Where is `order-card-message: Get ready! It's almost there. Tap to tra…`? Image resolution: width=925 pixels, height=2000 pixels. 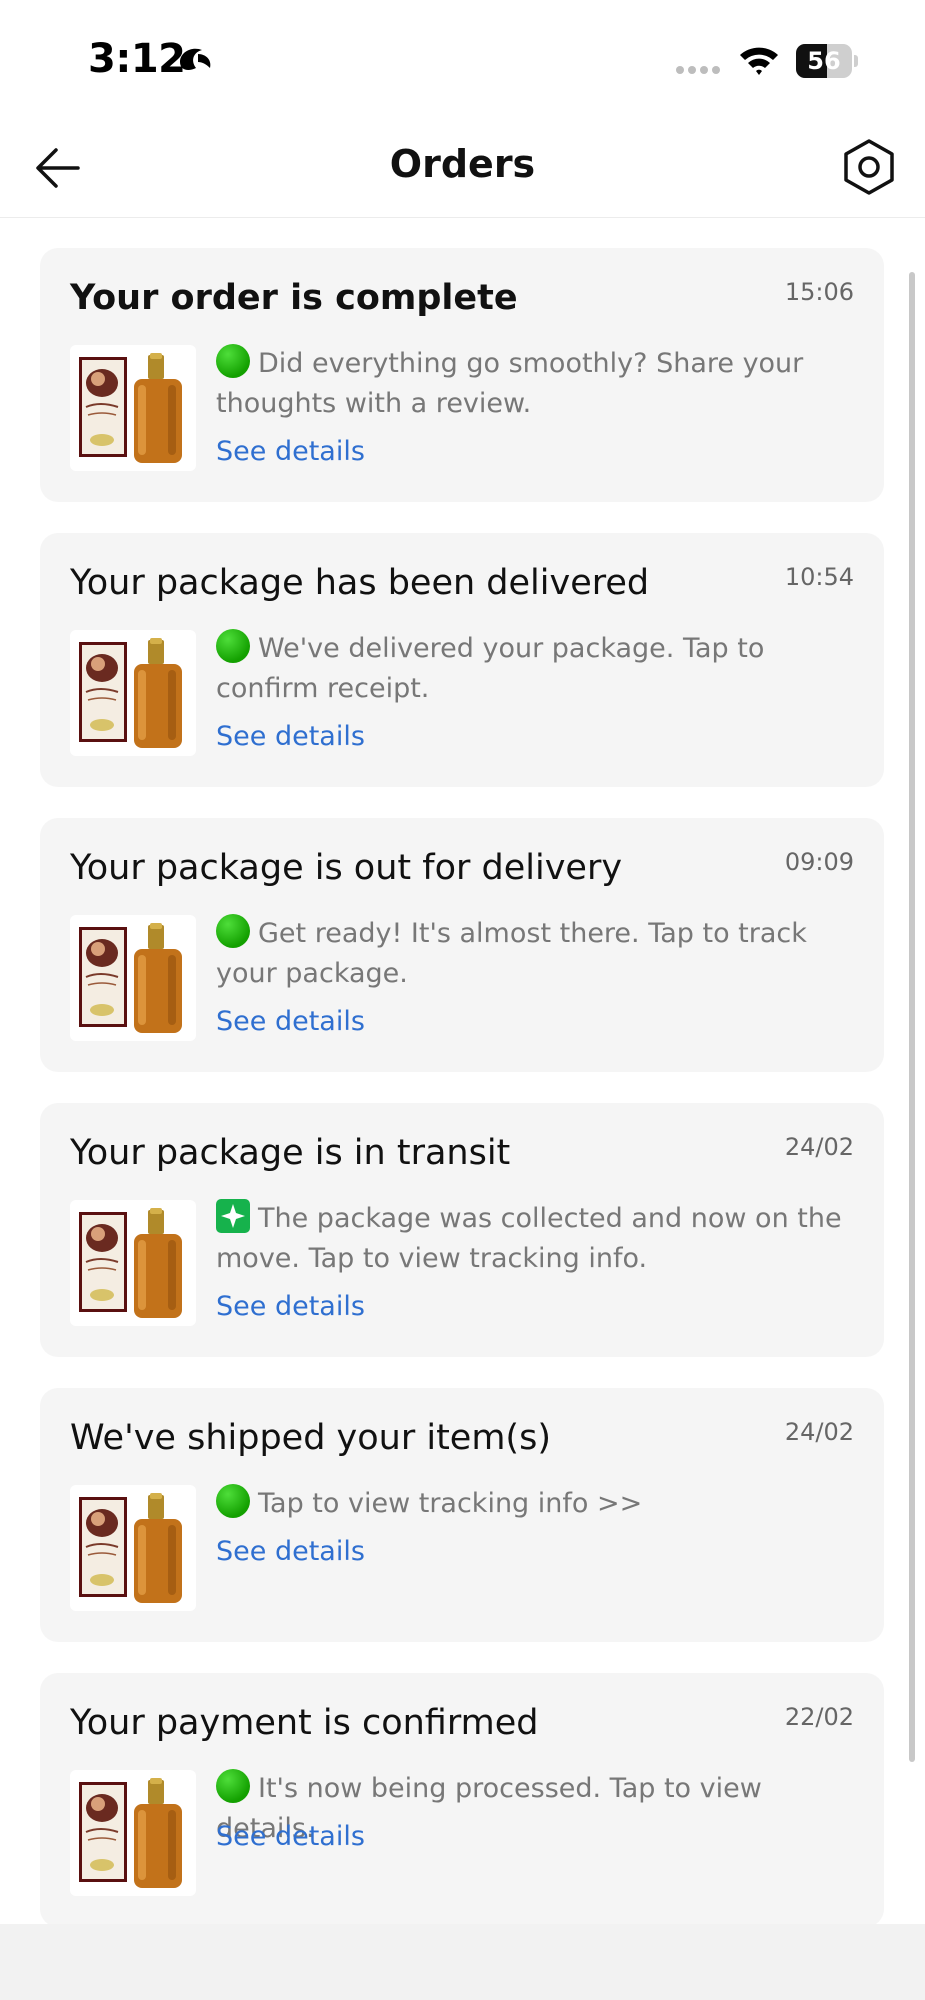
order-card-message: Get ready! It's almost there. Tap to tra… is located at coordinates (536, 954).